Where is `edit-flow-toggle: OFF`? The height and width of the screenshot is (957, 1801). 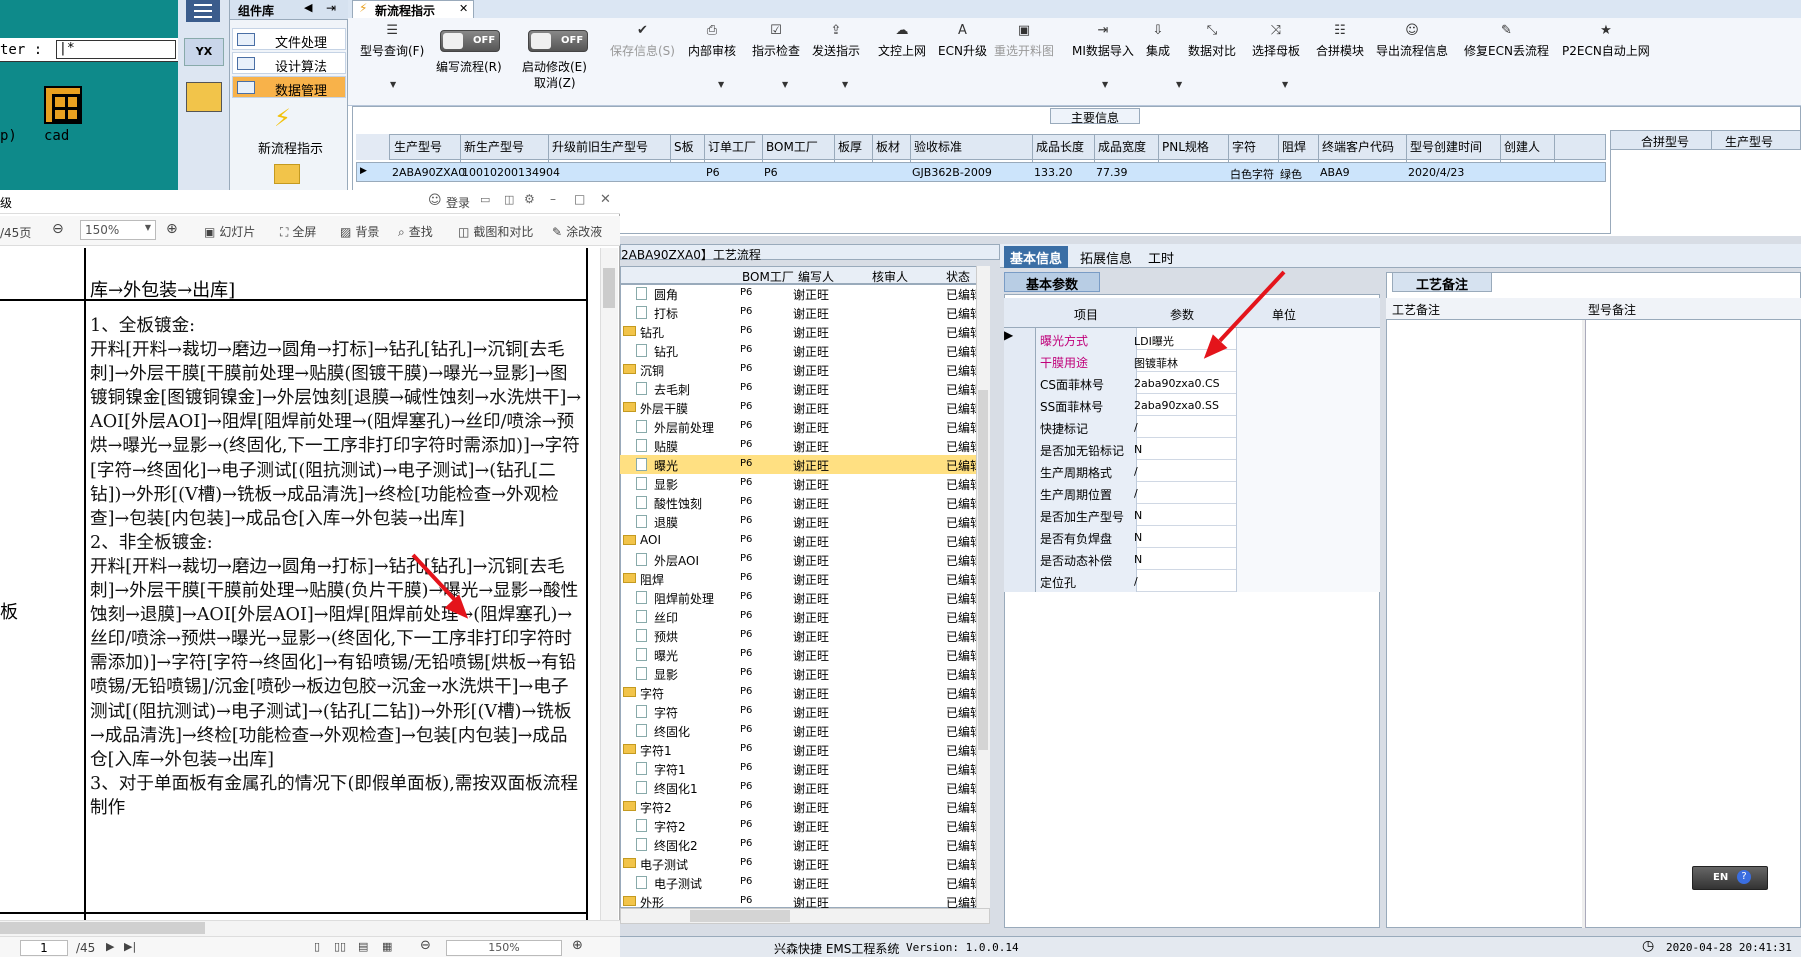 edit-flow-toggle: OFF is located at coordinates (470, 41).